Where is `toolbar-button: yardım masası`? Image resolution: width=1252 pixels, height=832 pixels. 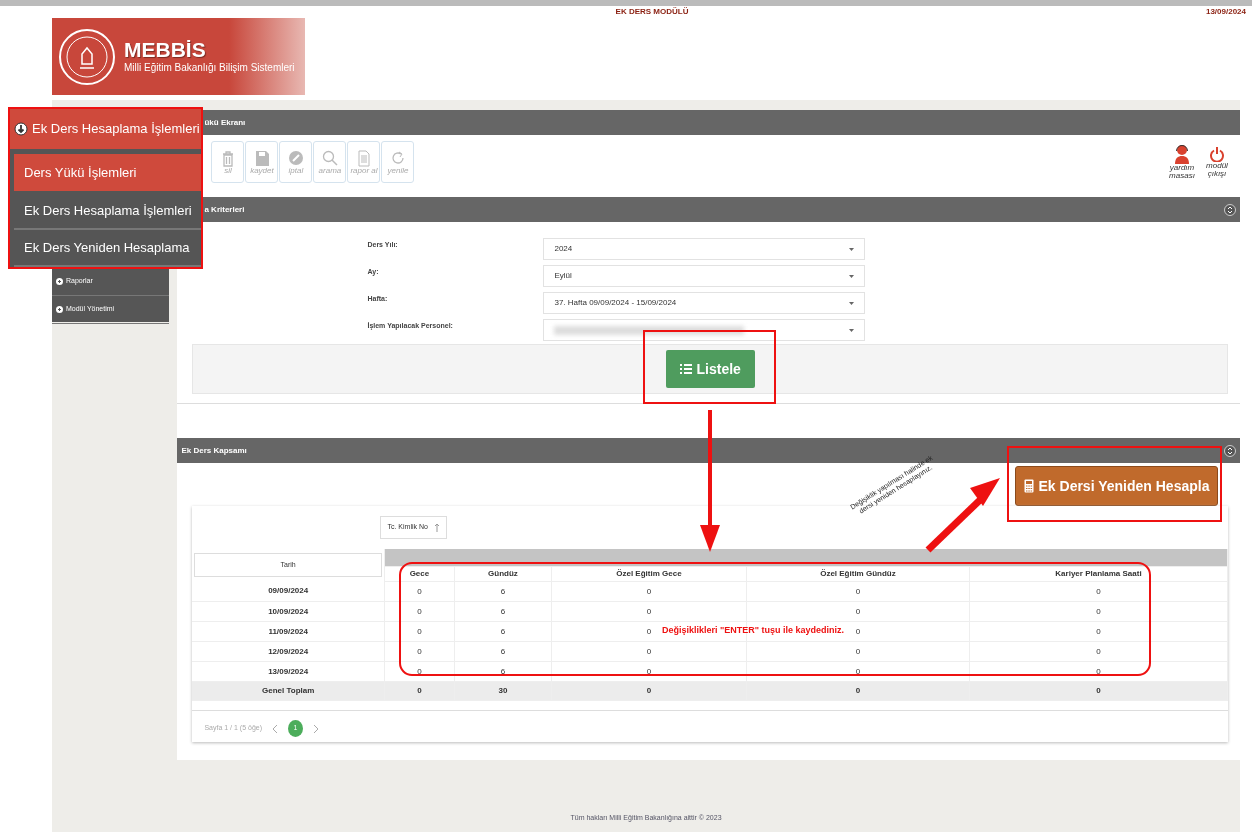 toolbar-button: yardım masası is located at coordinates (1182, 162).